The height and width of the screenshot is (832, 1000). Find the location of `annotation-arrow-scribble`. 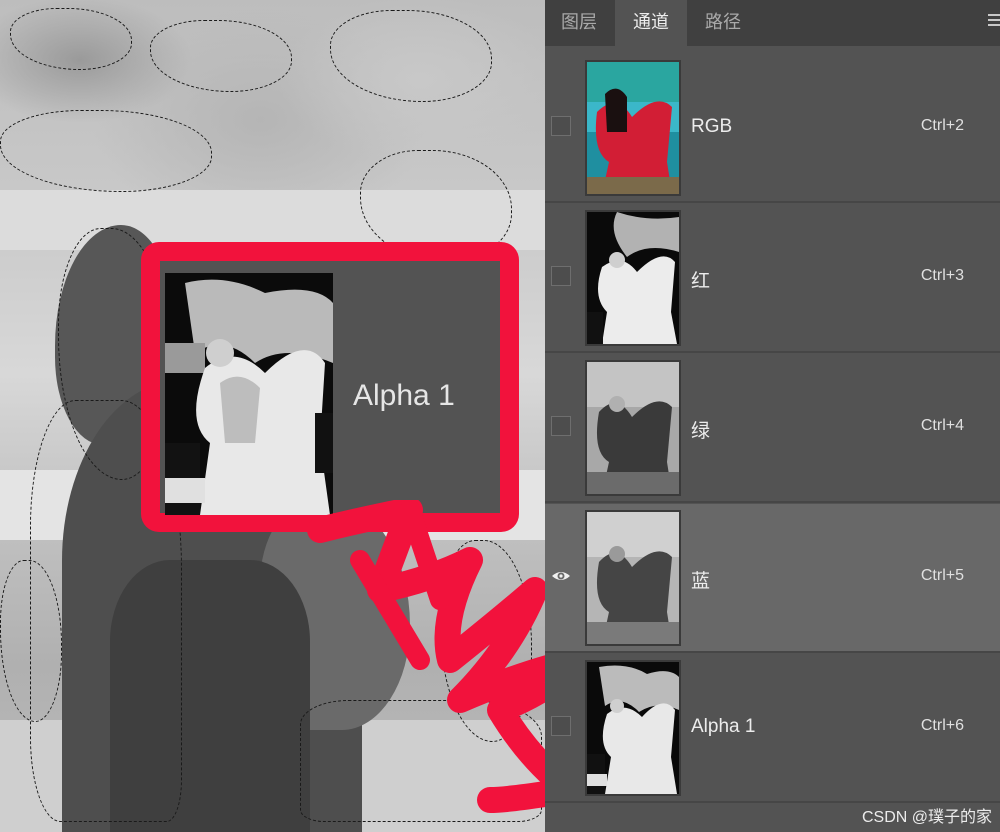

annotation-arrow-scribble is located at coordinates (426, 656).